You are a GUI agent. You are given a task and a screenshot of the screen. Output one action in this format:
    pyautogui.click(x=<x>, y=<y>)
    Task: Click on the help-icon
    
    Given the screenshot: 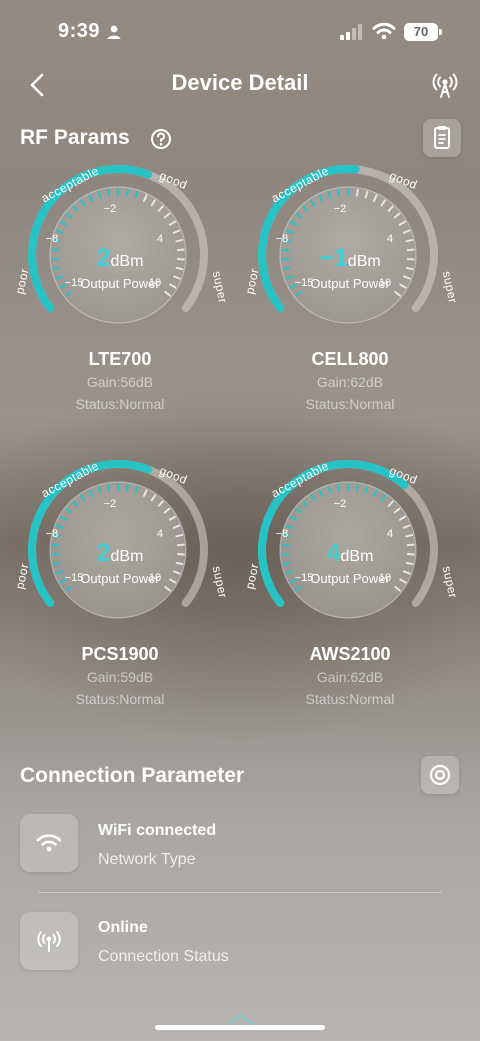 What is the action you would take?
    pyautogui.click(x=161, y=139)
    